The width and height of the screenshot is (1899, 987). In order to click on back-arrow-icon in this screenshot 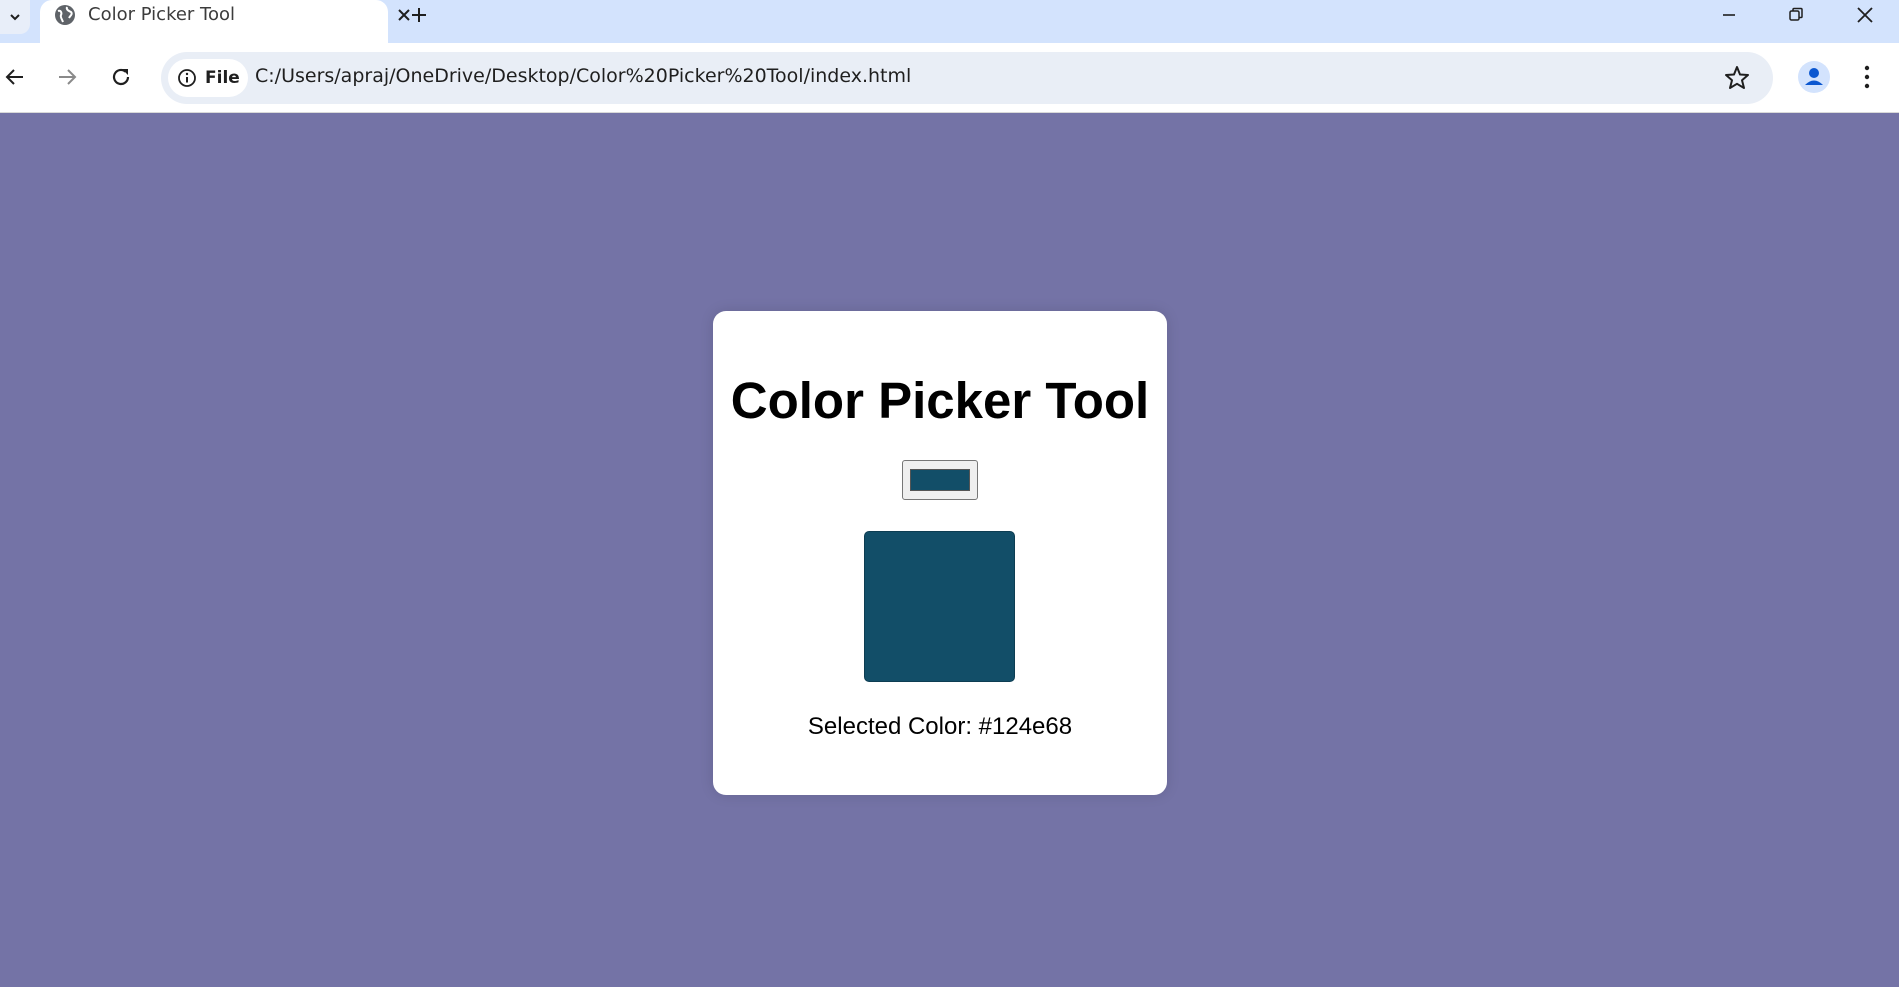, I will do `click(14, 77)`.